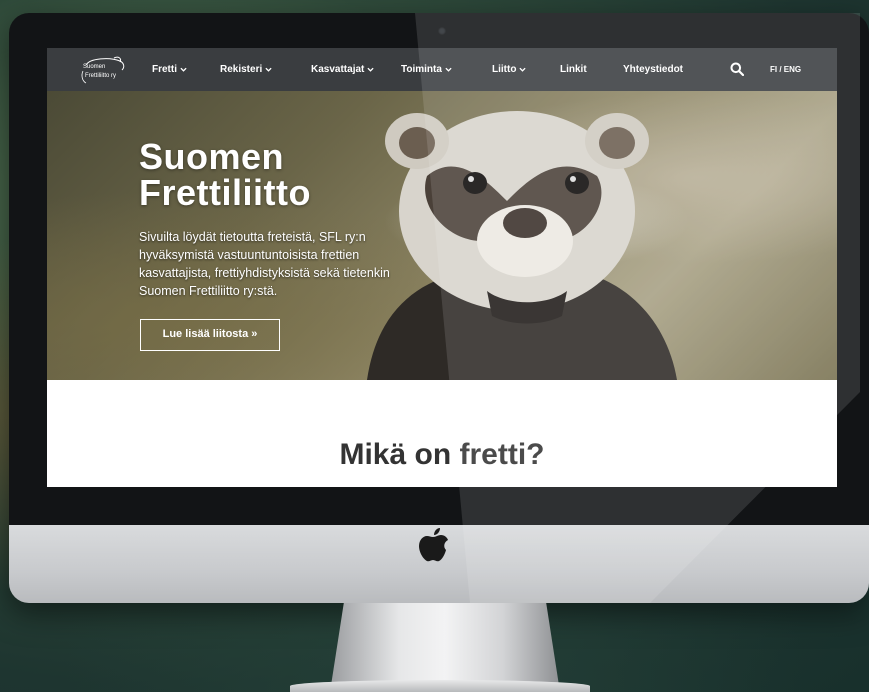 Image resolution: width=869 pixels, height=692 pixels. Describe the element at coordinates (210, 335) in the screenshot. I see `read-more-button: Lue lisää liitosta »` at that location.